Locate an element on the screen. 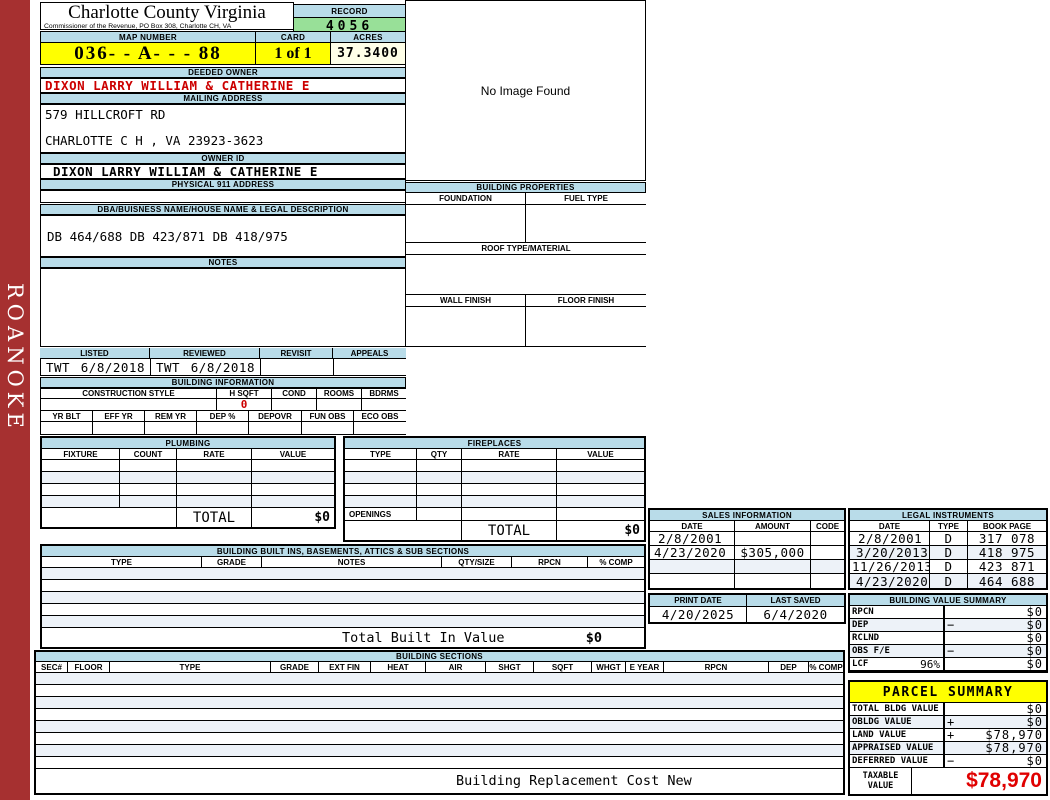 The width and height of the screenshot is (1050, 800). reviewed-date: 6/8/2018 is located at coordinates (222, 367).